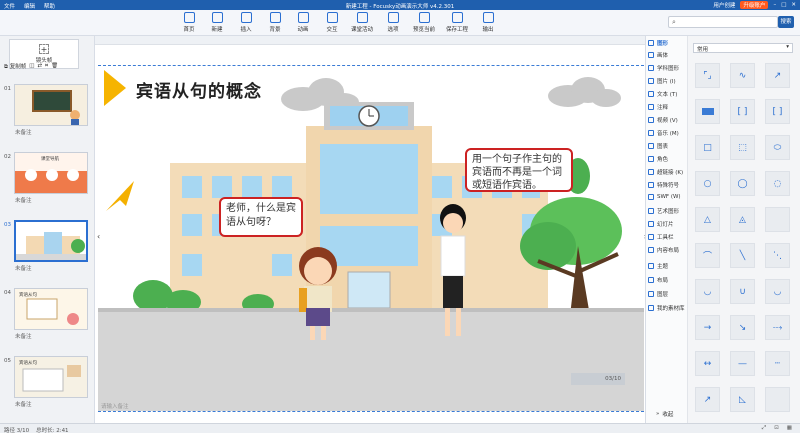 The width and height of the screenshot is (800, 434). I want to click on category-layout: 布局, so click(658, 280).